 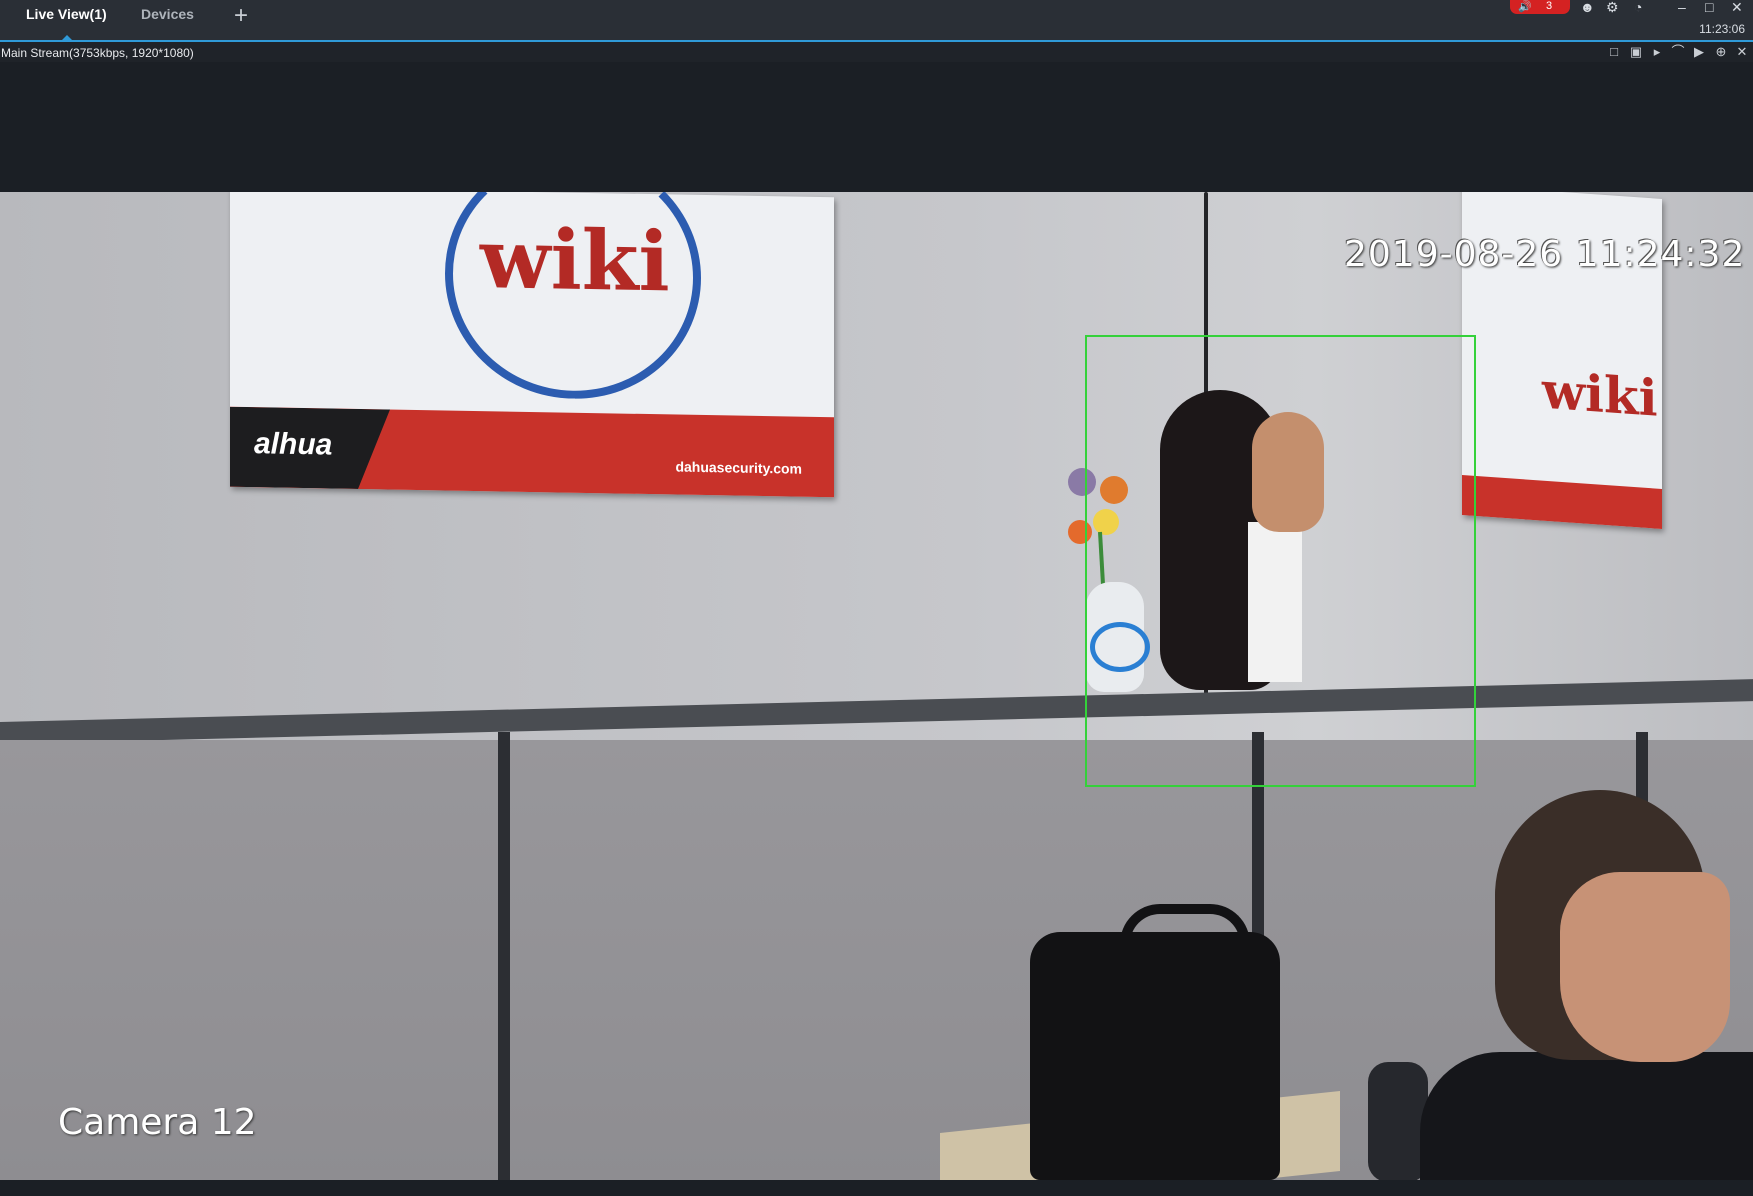 I want to click on gauge-icon: ◔, so click(x=1638, y=7).